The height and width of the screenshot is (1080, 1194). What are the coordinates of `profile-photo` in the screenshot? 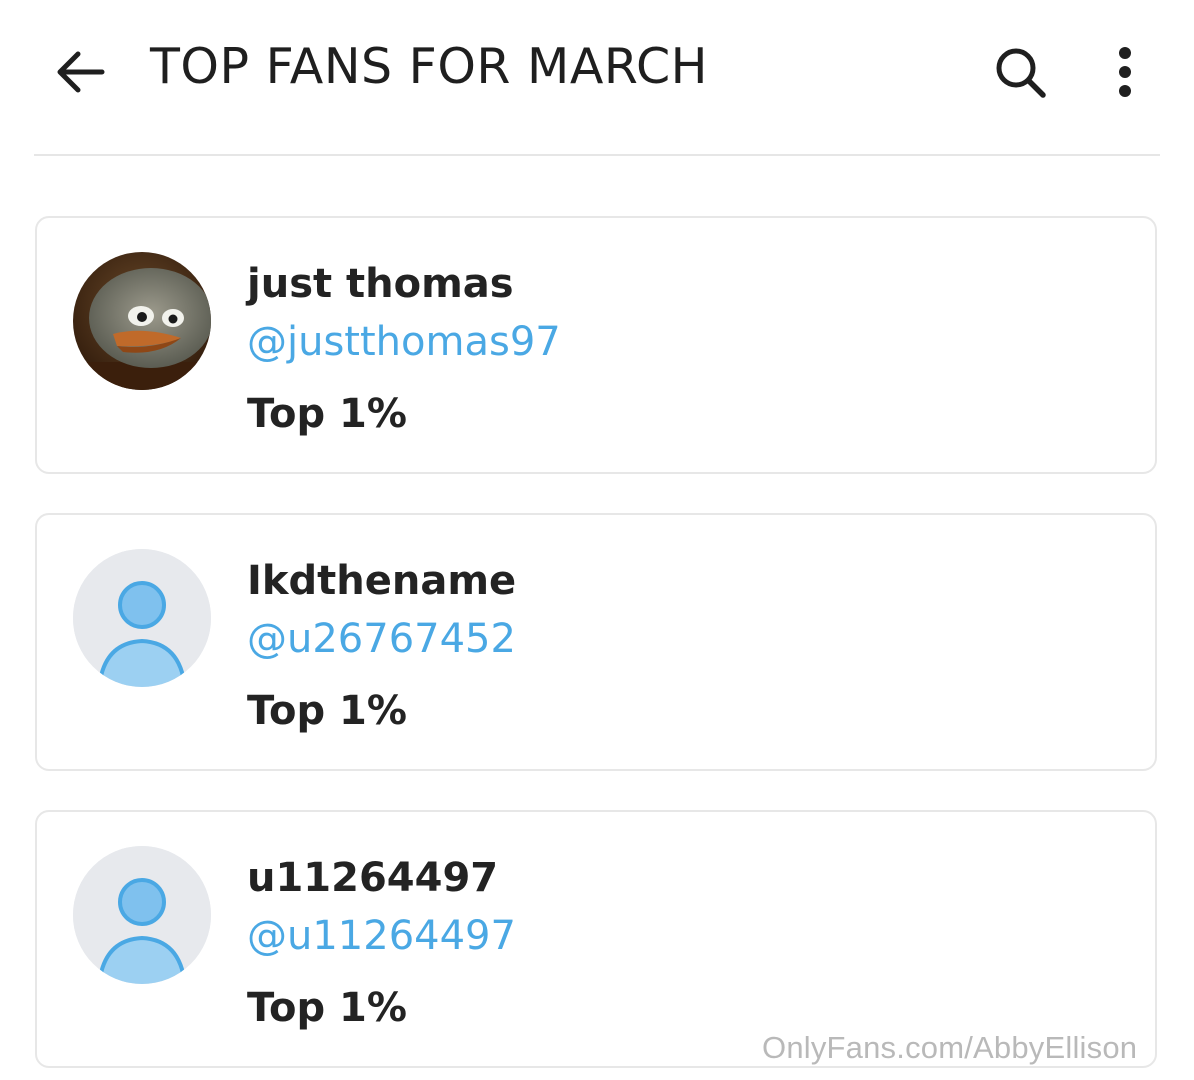 It's located at (142, 321).